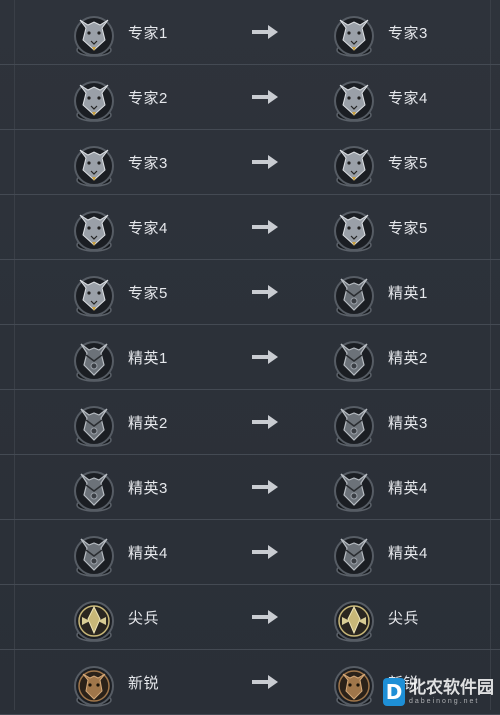 This screenshot has width=500, height=715. I want to click on from-rank-label: 尖兵, so click(144, 618).